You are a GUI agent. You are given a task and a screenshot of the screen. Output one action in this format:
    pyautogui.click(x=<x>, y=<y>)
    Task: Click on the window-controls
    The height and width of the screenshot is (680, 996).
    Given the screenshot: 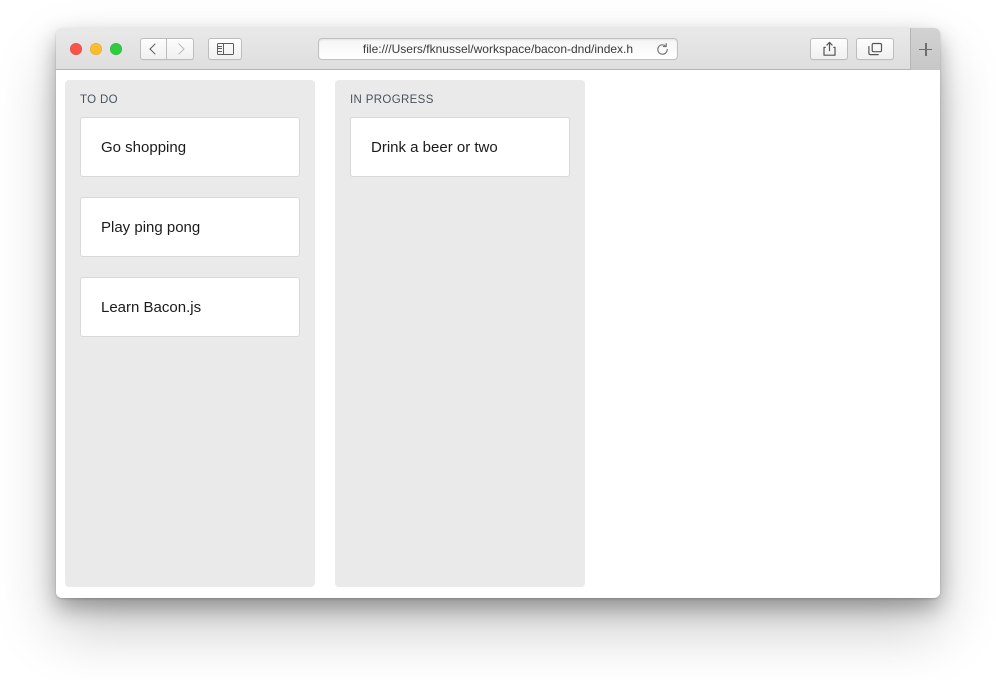 What is the action you would take?
    pyautogui.click(x=96, y=48)
    